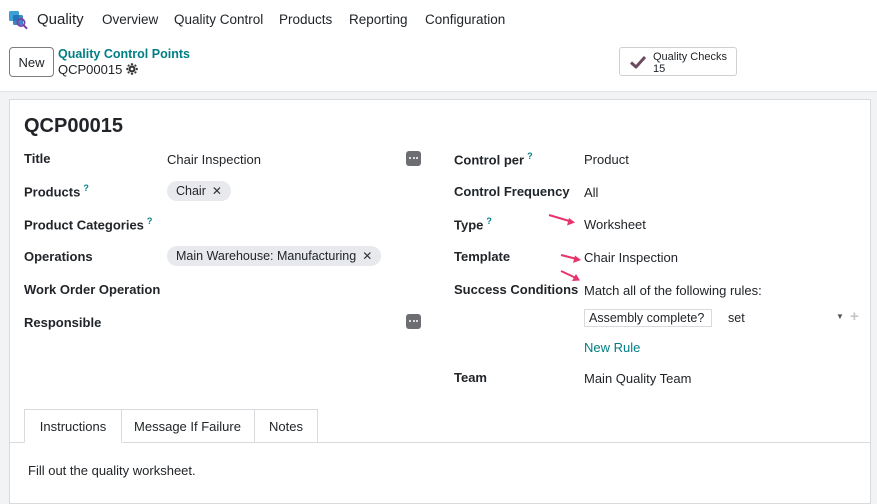 This screenshot has width=877, height=504. Describe the element at coordinates (512, 191) in the screenshot. I see `control-frequency-label: Control Frequency` at that location.